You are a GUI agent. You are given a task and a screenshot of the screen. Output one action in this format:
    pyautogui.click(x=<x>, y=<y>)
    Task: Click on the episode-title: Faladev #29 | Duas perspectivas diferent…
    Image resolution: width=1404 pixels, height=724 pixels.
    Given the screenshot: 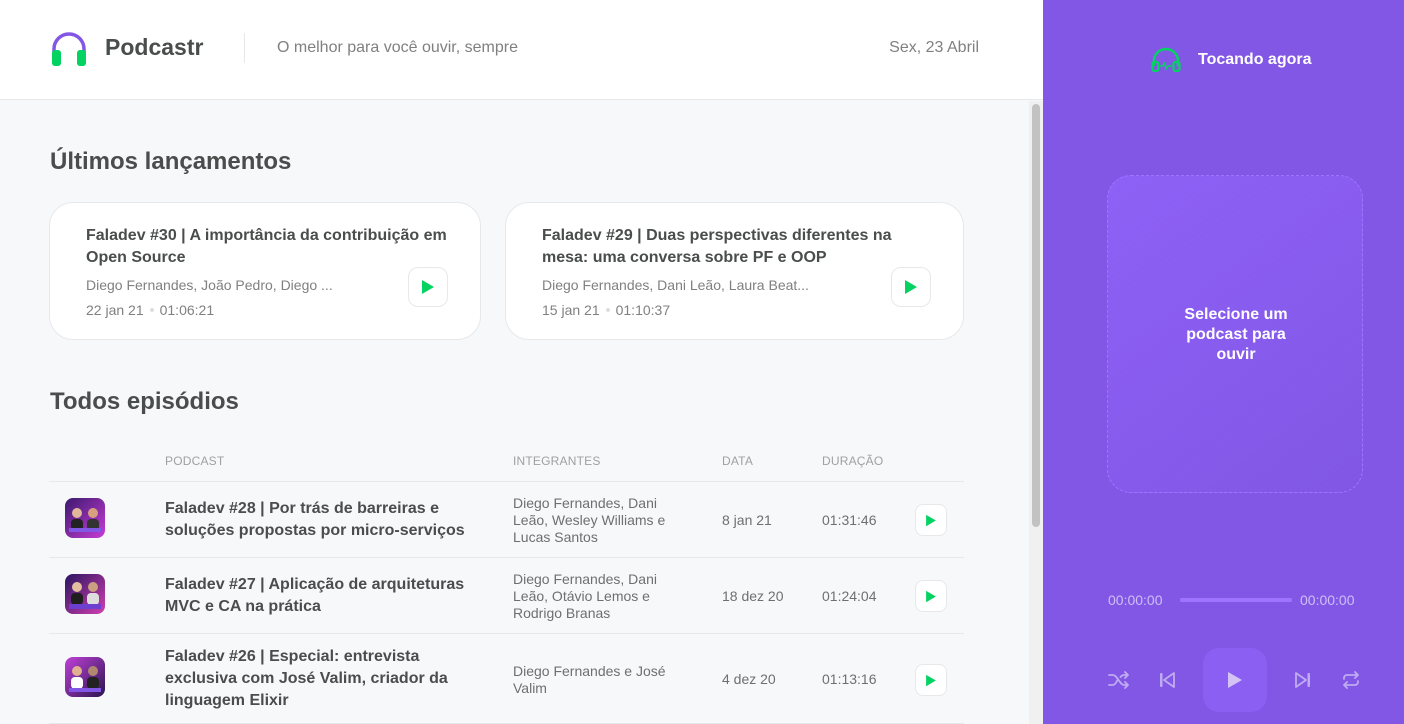 What is the action you would take?
    pyautogui.click(x=732, y=247)
    